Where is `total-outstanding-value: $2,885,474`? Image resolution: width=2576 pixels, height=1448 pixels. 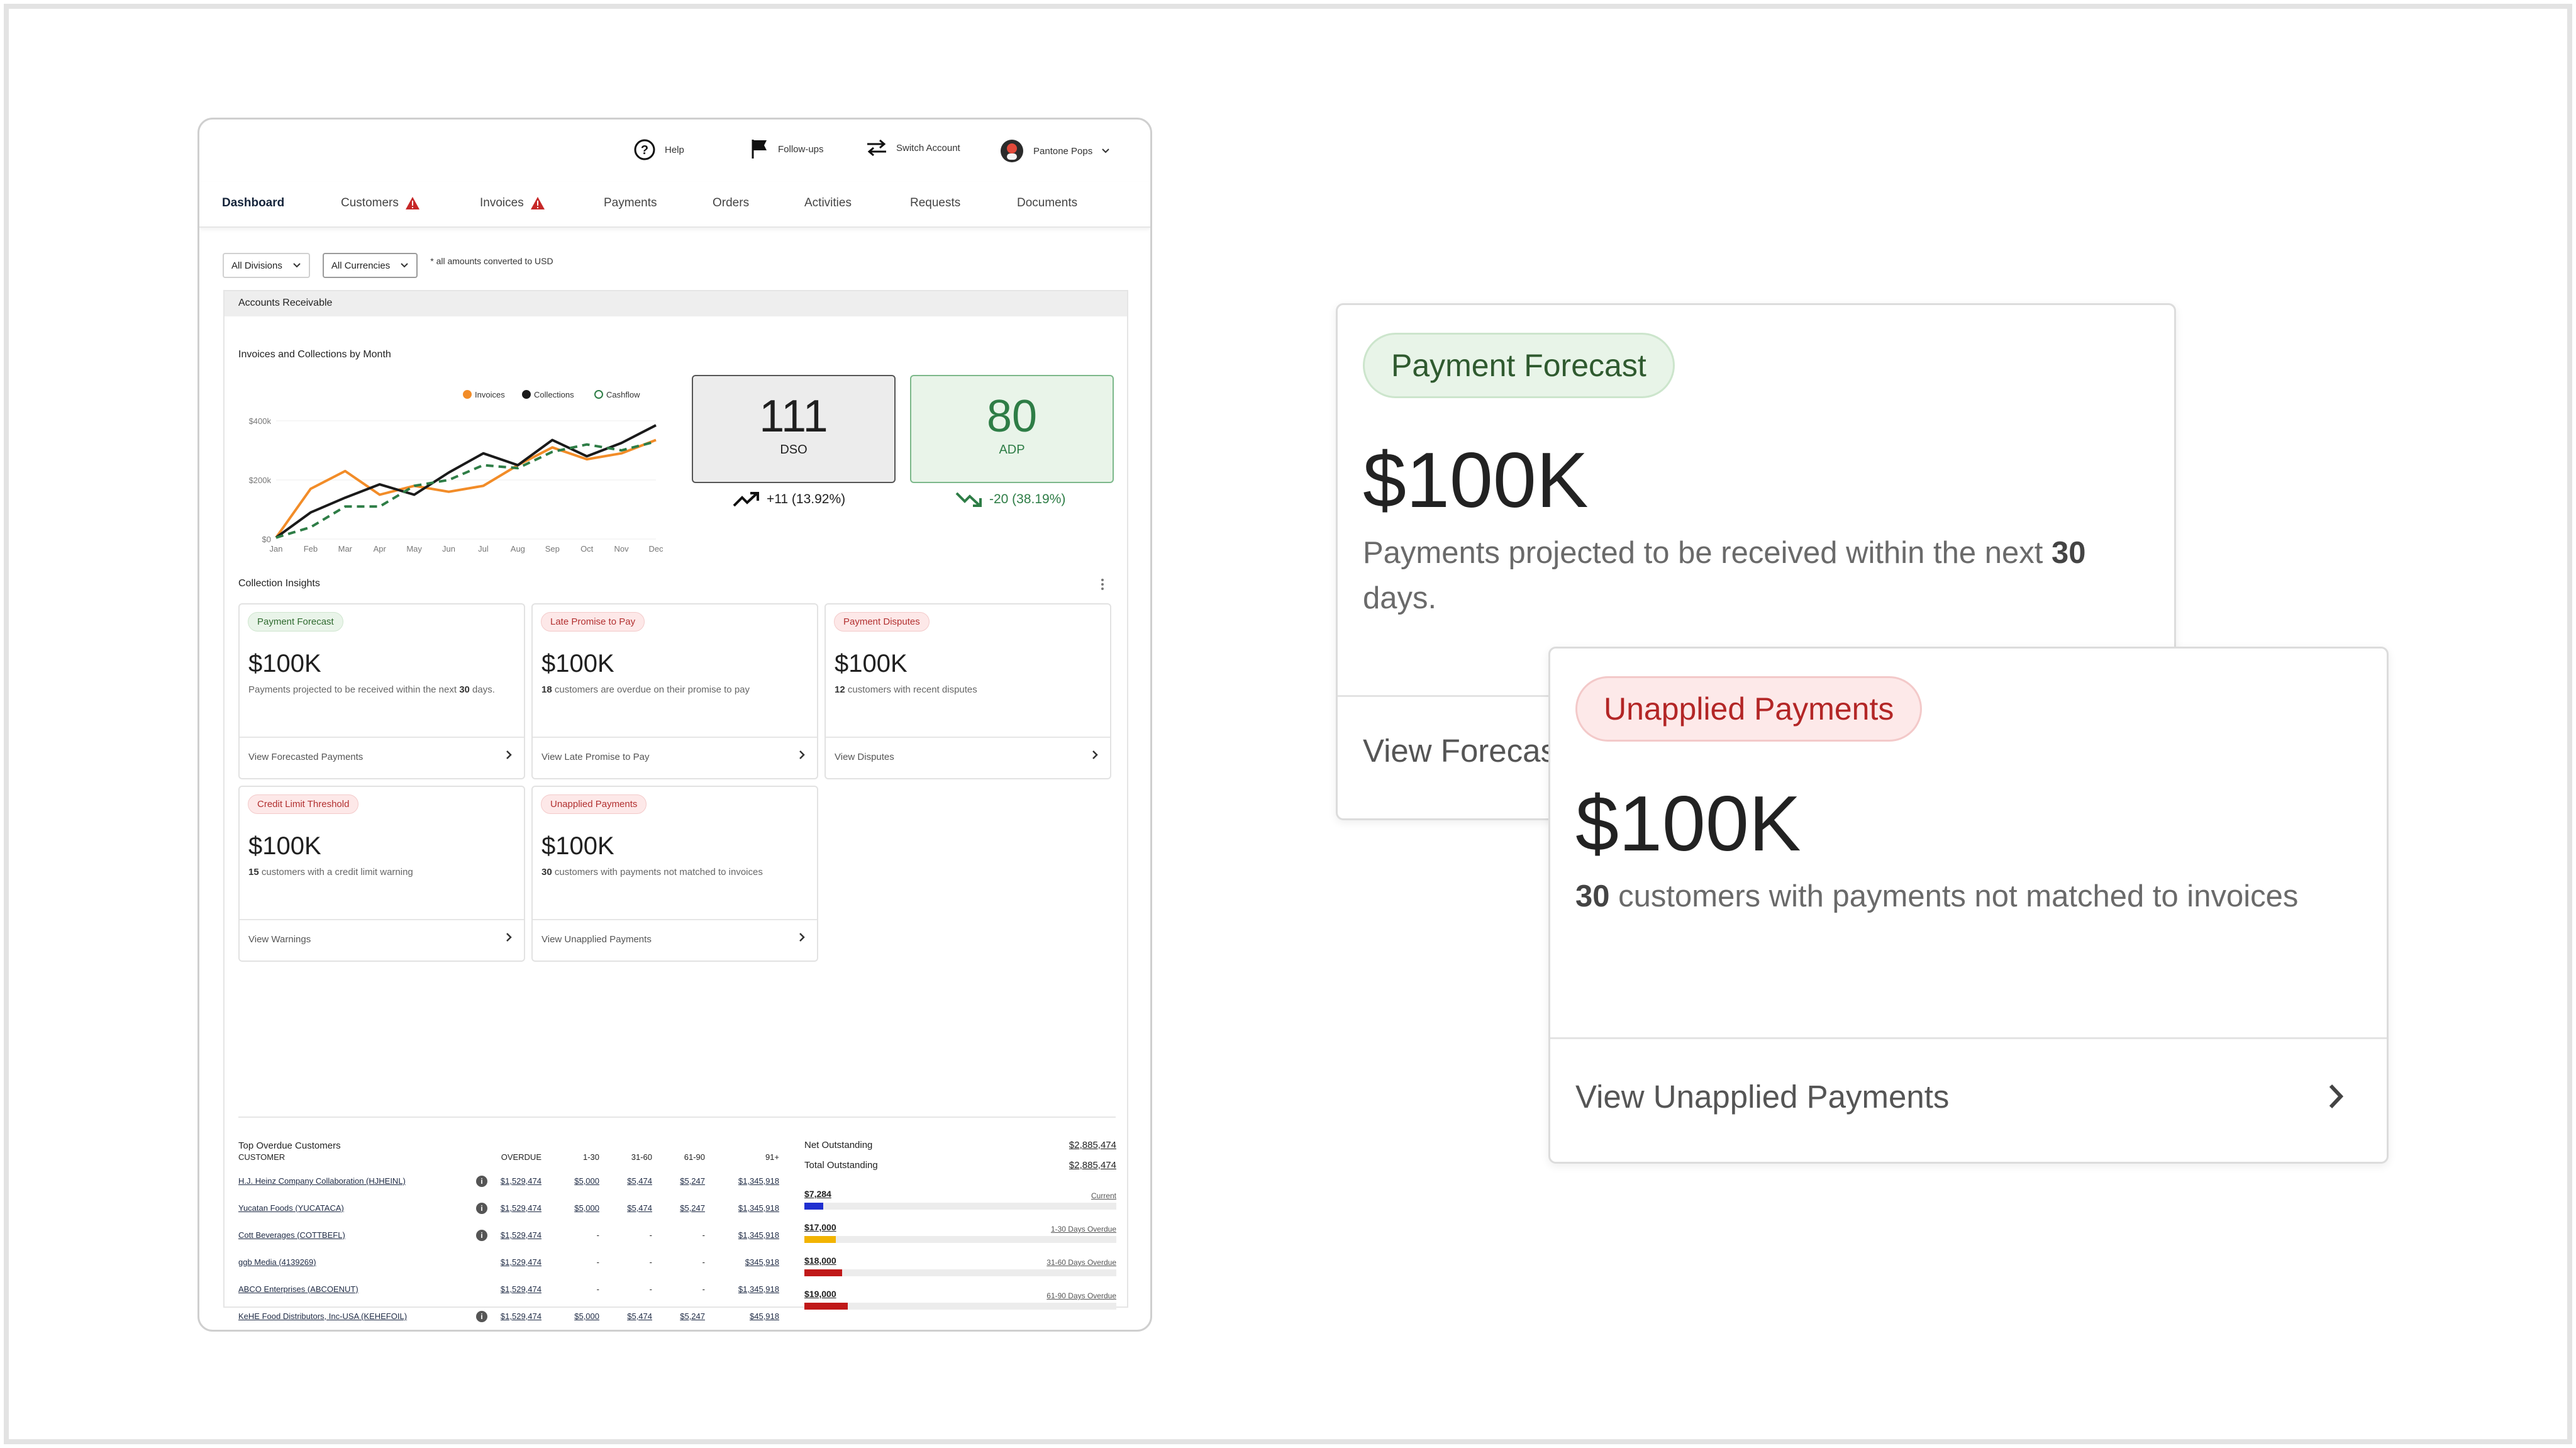
total-outstanding-value: $2,885,474 is located at coordinates (1092, 1165).